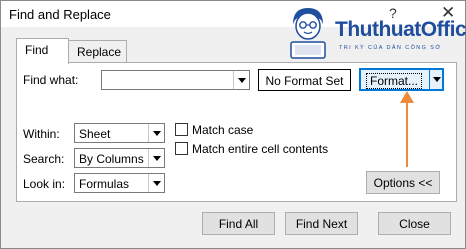  Describe the element at coordinates (304, 80) in the screenshot. I see `format-preview: No Format Set` at that location.